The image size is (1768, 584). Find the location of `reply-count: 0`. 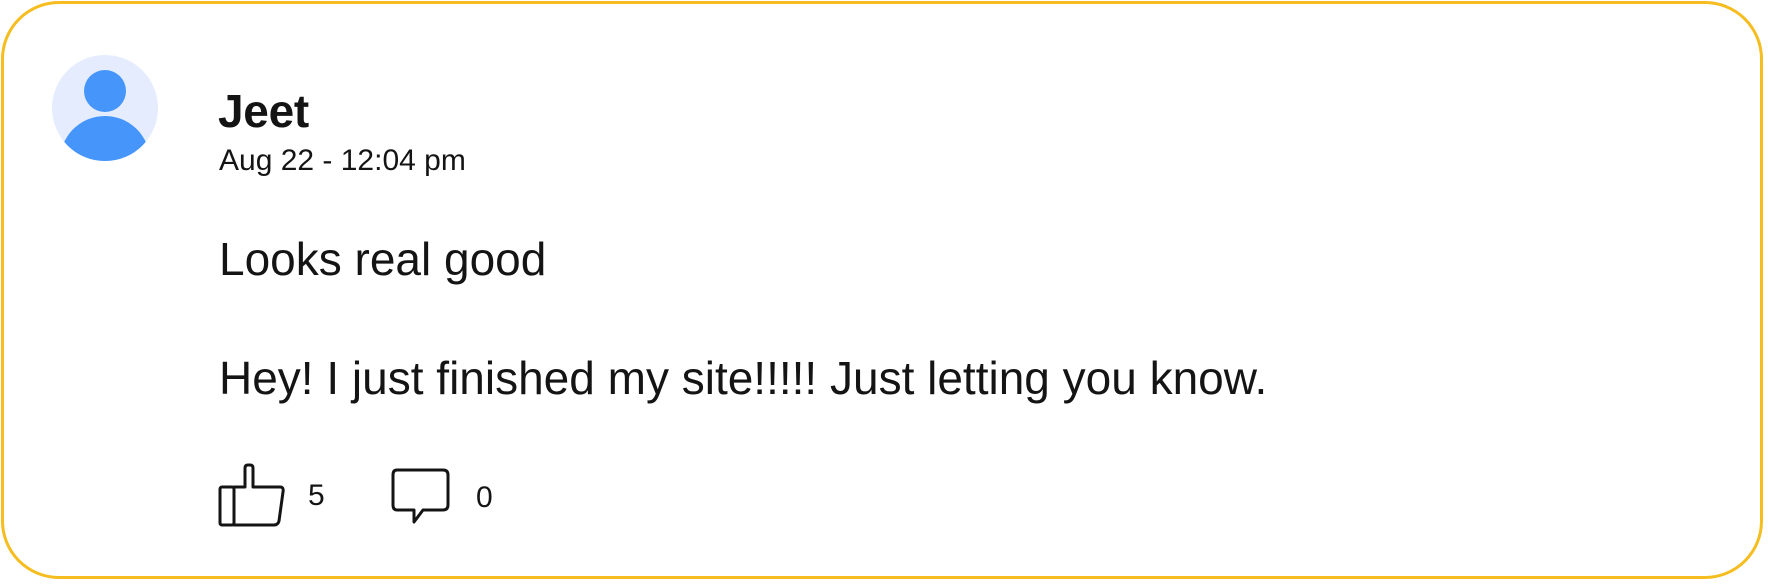

reply-count: 0 is located at coordinates (484, 497).